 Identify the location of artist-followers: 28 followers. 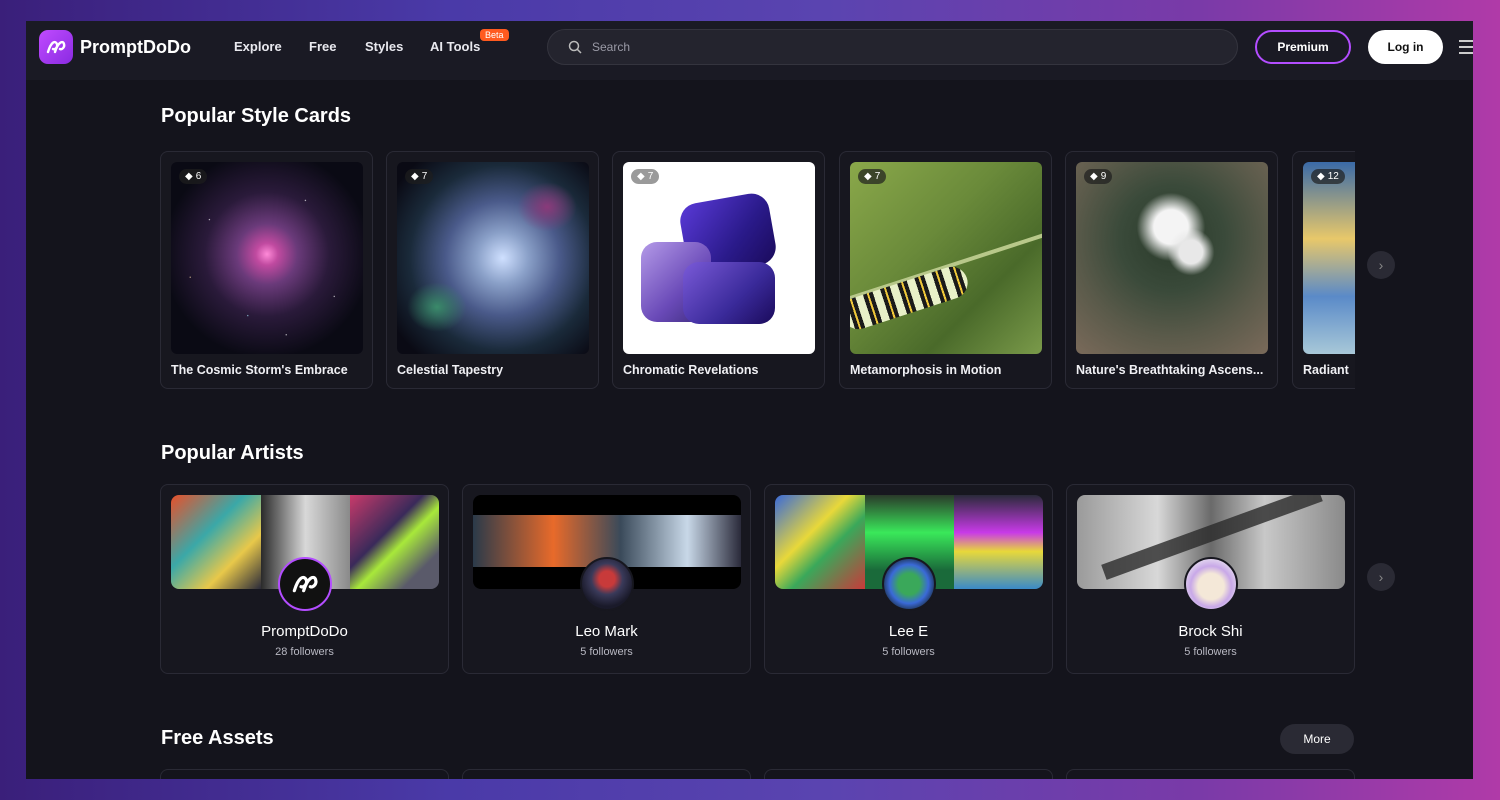
(304, 652).